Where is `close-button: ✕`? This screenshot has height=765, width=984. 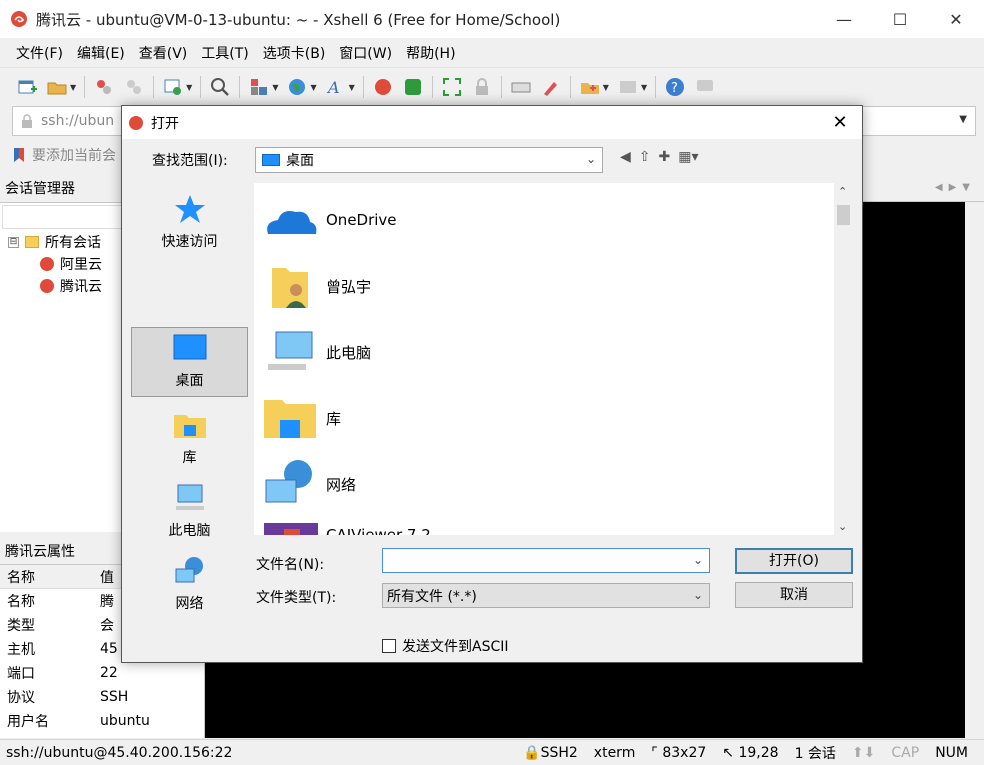
close-button: ✕ is located at coordinates (956, 19).